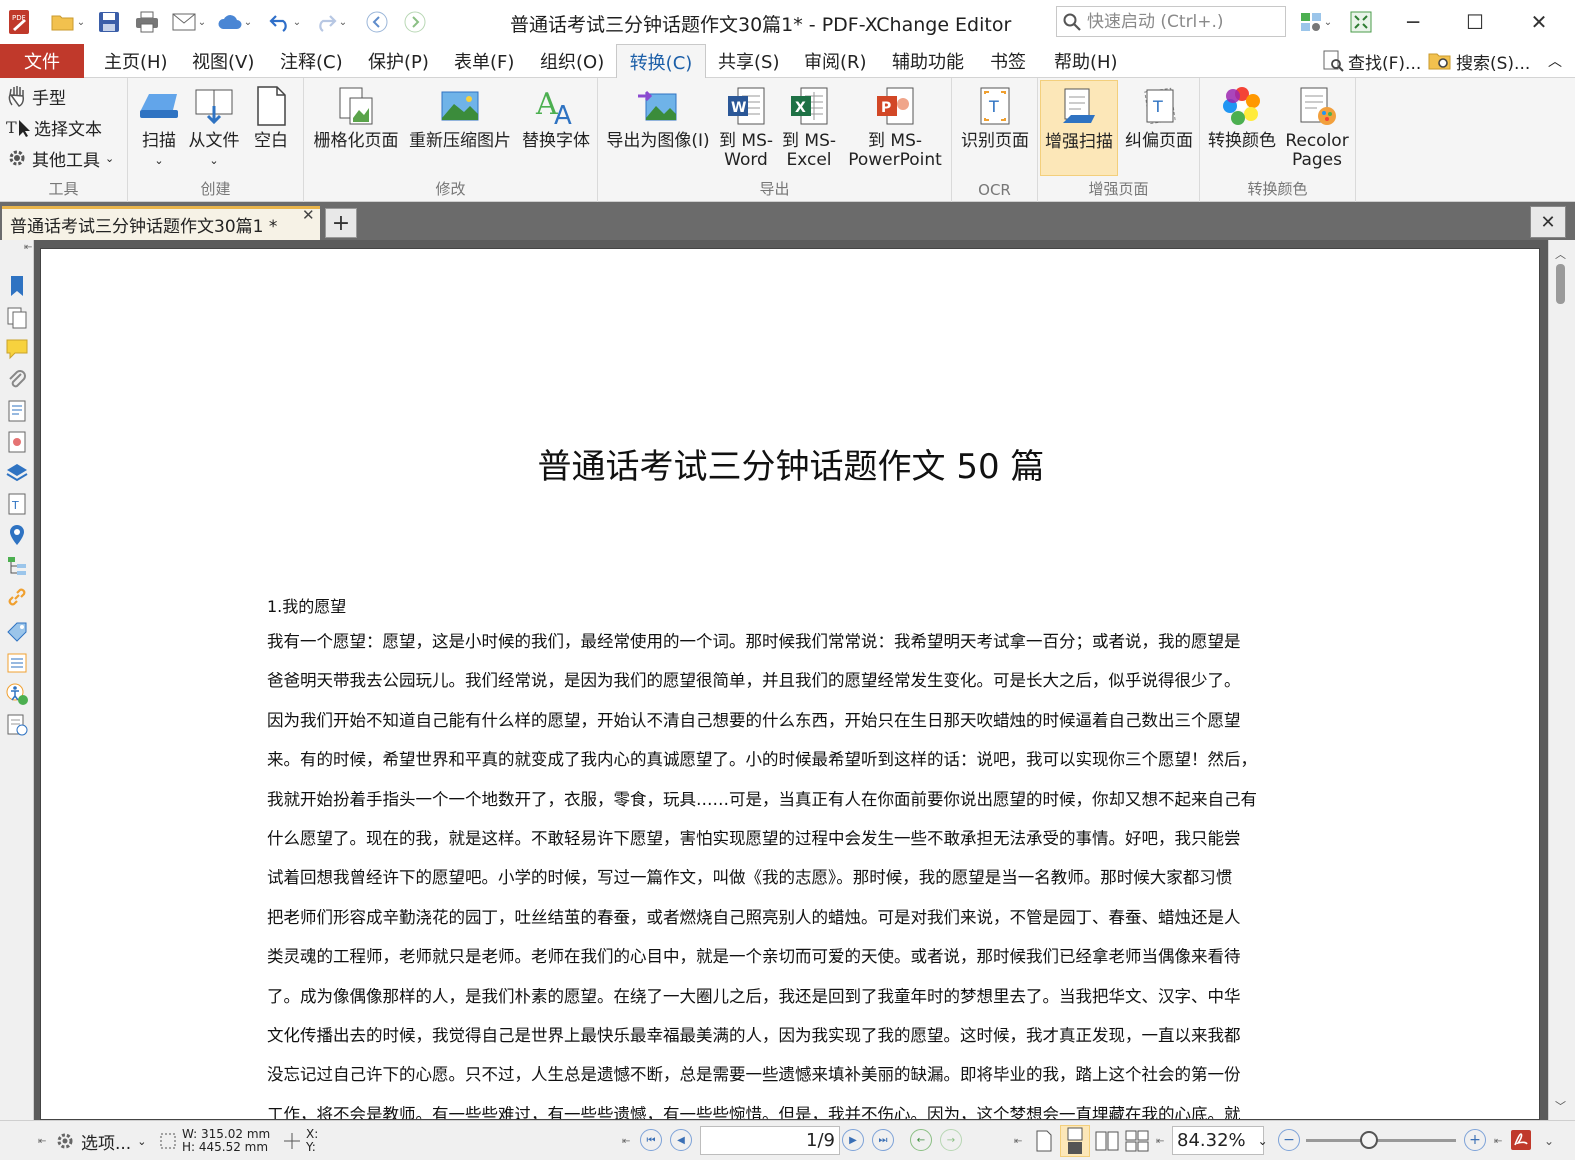  Describe the element at coordinates (1561, 680) in the screenshot. I see `vertical-scrollbar: ︿ ﹀` at that location.